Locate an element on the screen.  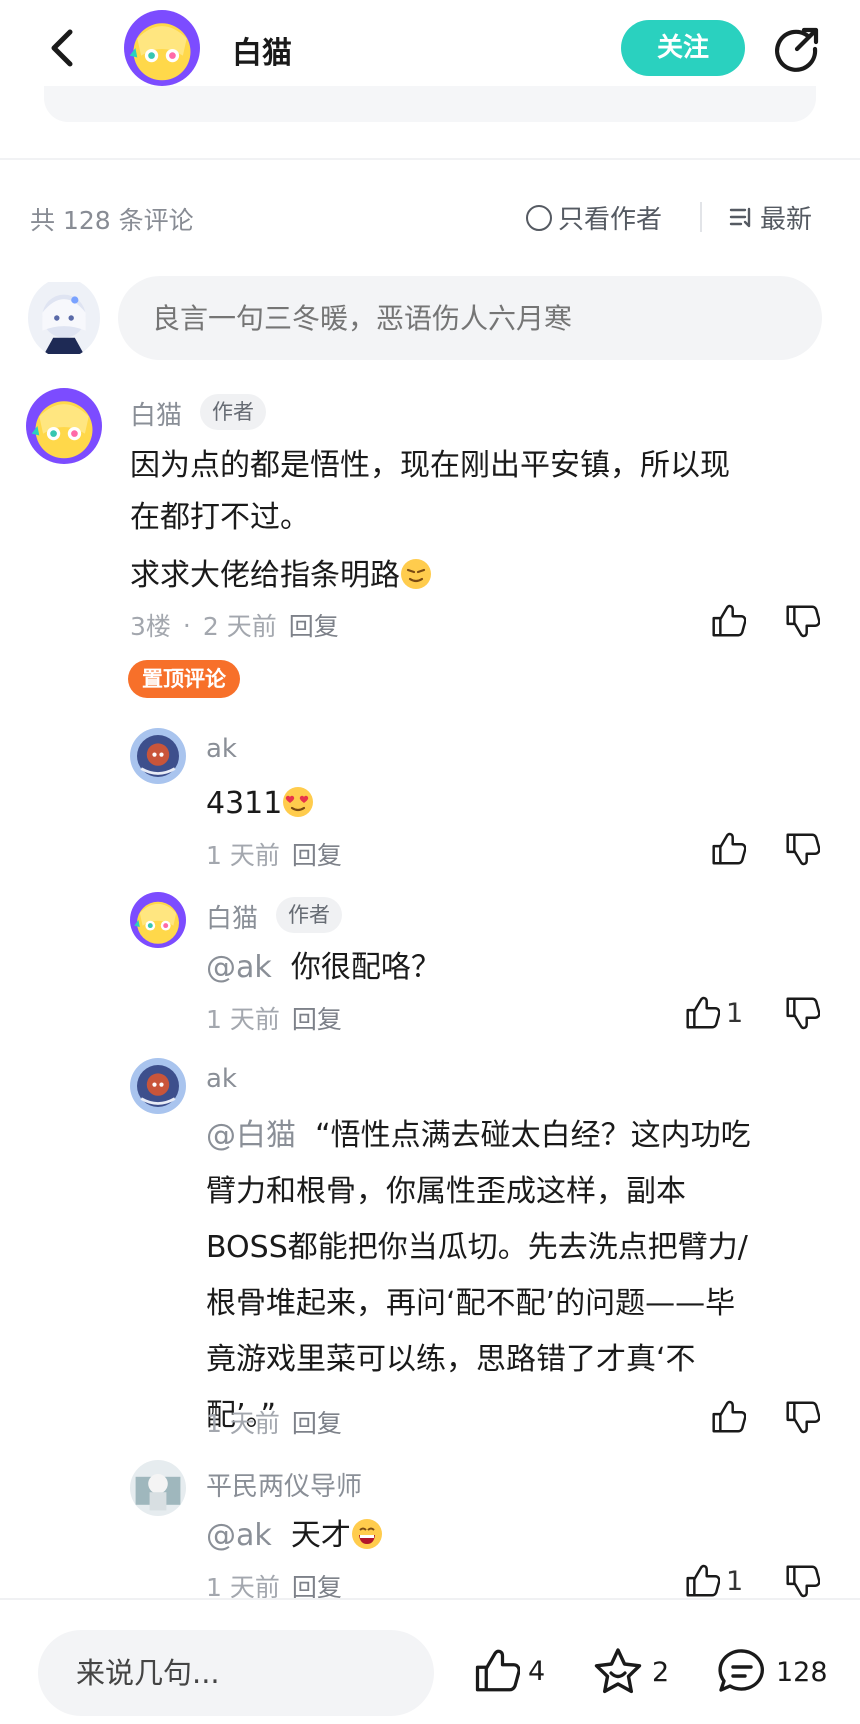
back-icon is located at coordinates (62, 48).